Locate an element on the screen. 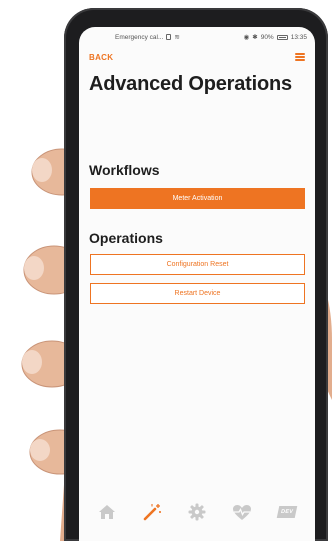 This screenshot has height=541, width=332. sim-icon is located at coordinates (169, 37).